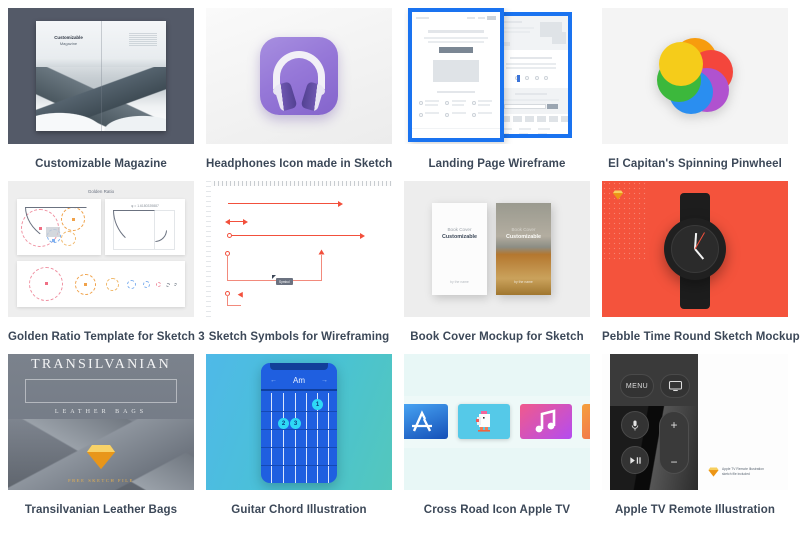 Image resolution: width=808 pixels, height=549 pixels. I want to click on golden-ratio-panel-label: Golden Ratio, so click(101, 191).